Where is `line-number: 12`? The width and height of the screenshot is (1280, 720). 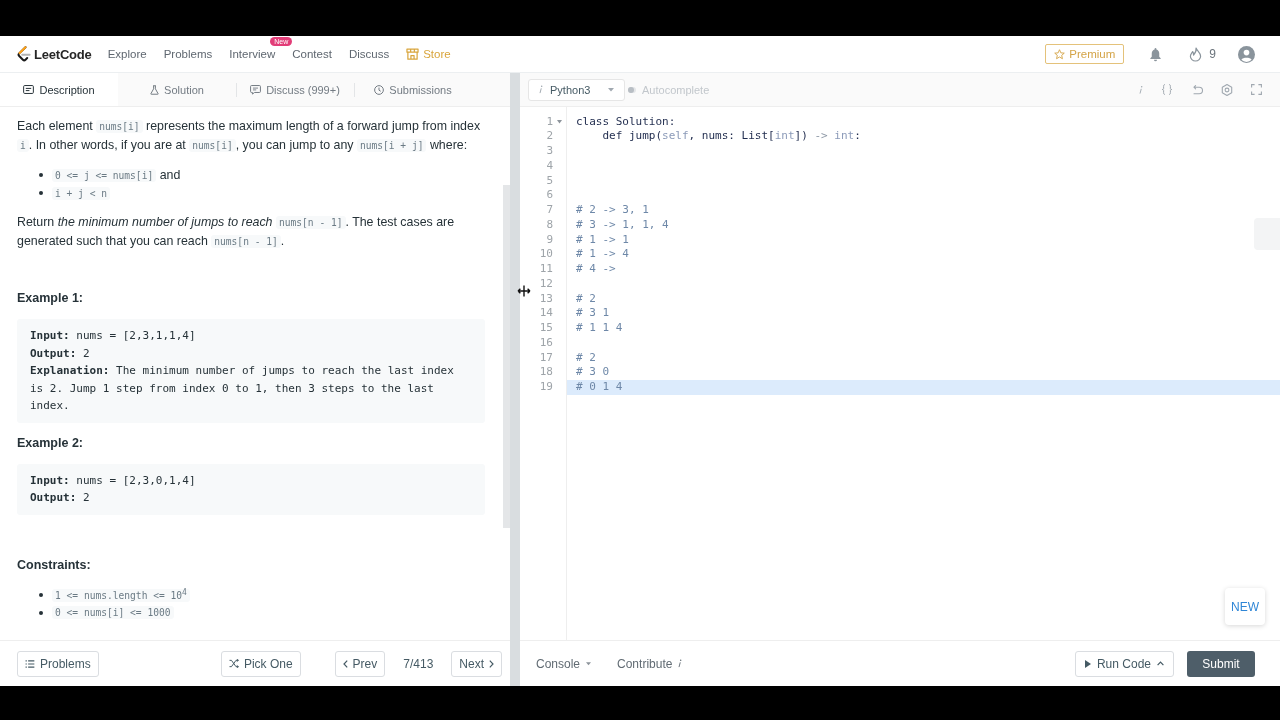
line-number: 12 is located at coordinates (545, 284).